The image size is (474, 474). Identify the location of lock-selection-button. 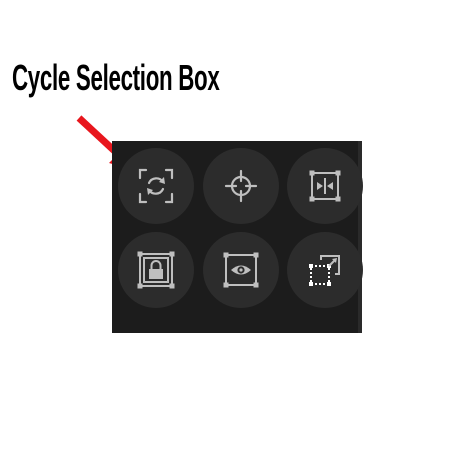
(156, 270).